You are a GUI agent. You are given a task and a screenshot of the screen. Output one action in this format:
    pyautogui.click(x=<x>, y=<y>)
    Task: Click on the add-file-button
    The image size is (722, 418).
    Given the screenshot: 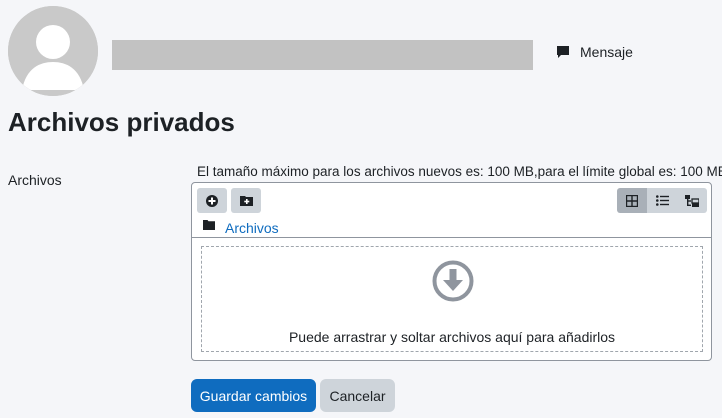 What is the action you would take?
    pyautogui.click(x=212, y=200)
    